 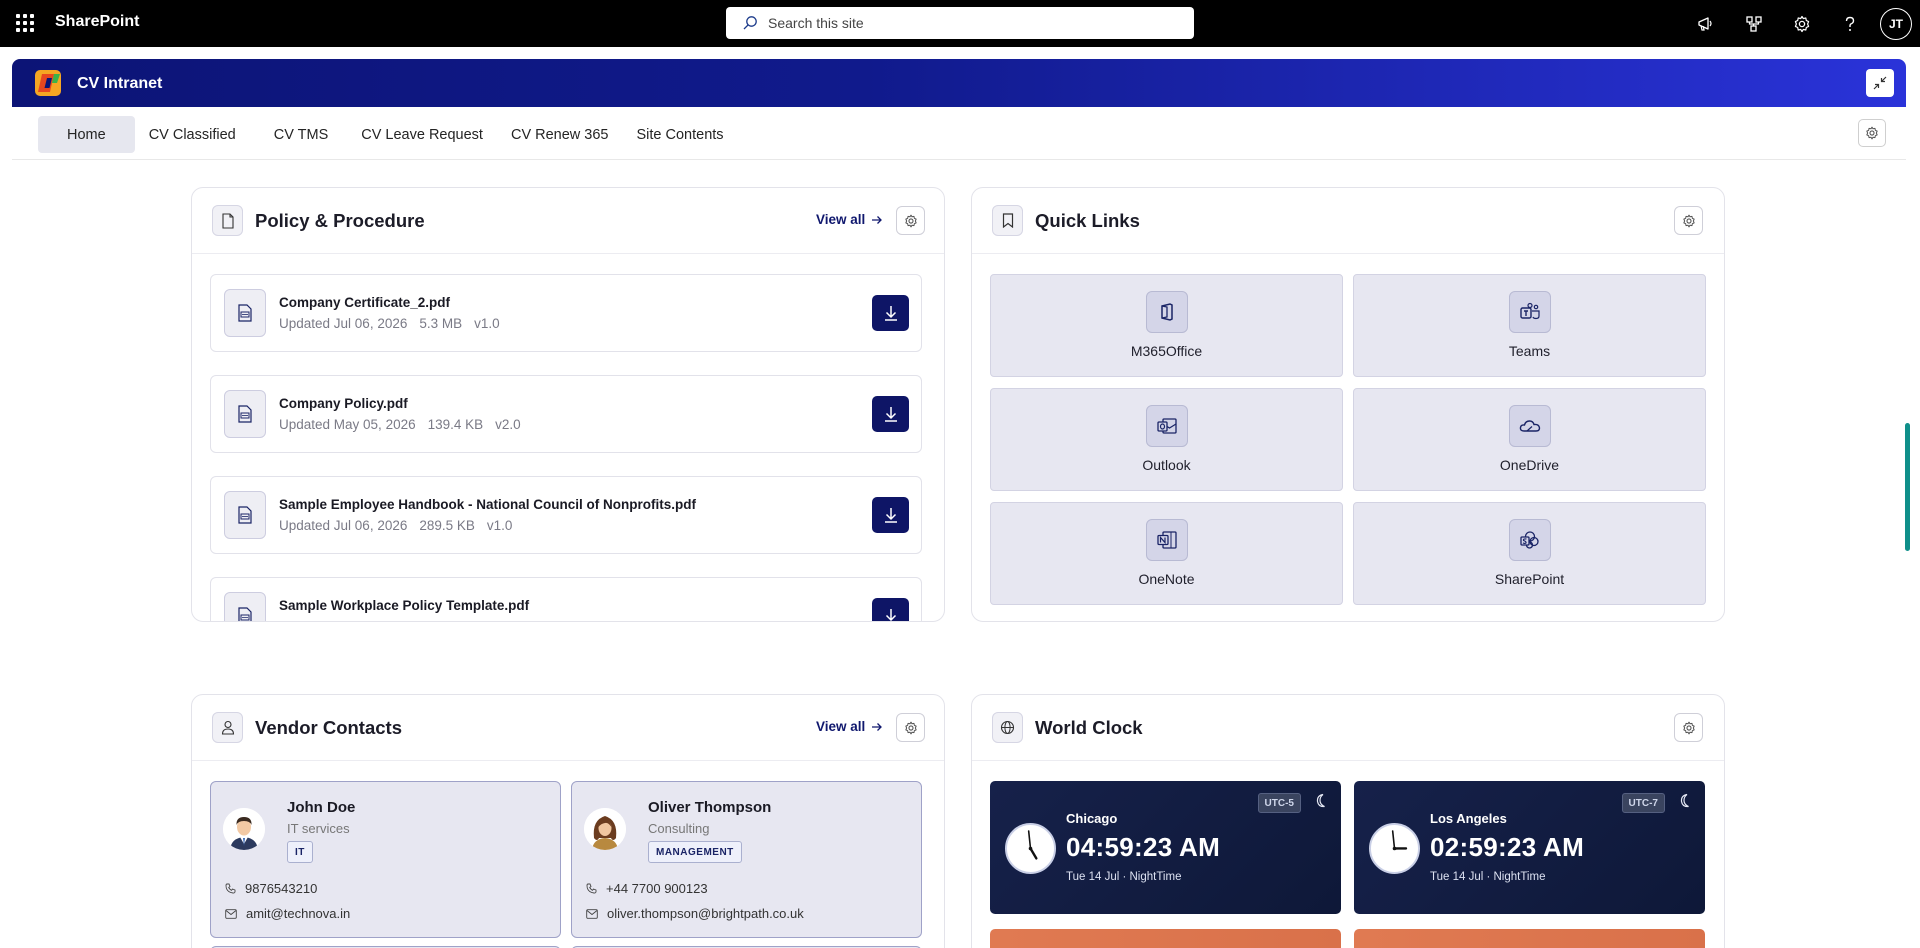 I want to click on quick-link-label: SharePoint, so click(x=1529, y=579).